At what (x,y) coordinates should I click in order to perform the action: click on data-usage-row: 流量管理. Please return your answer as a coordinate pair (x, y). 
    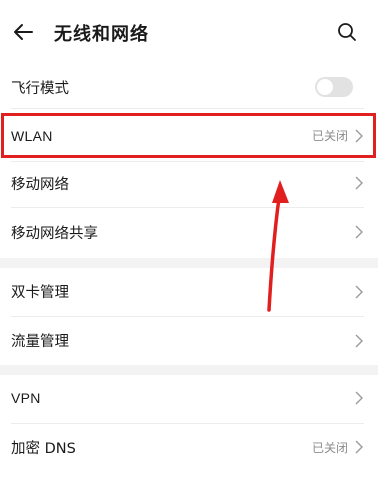
    Looking at the image, I should click on (189, 340).